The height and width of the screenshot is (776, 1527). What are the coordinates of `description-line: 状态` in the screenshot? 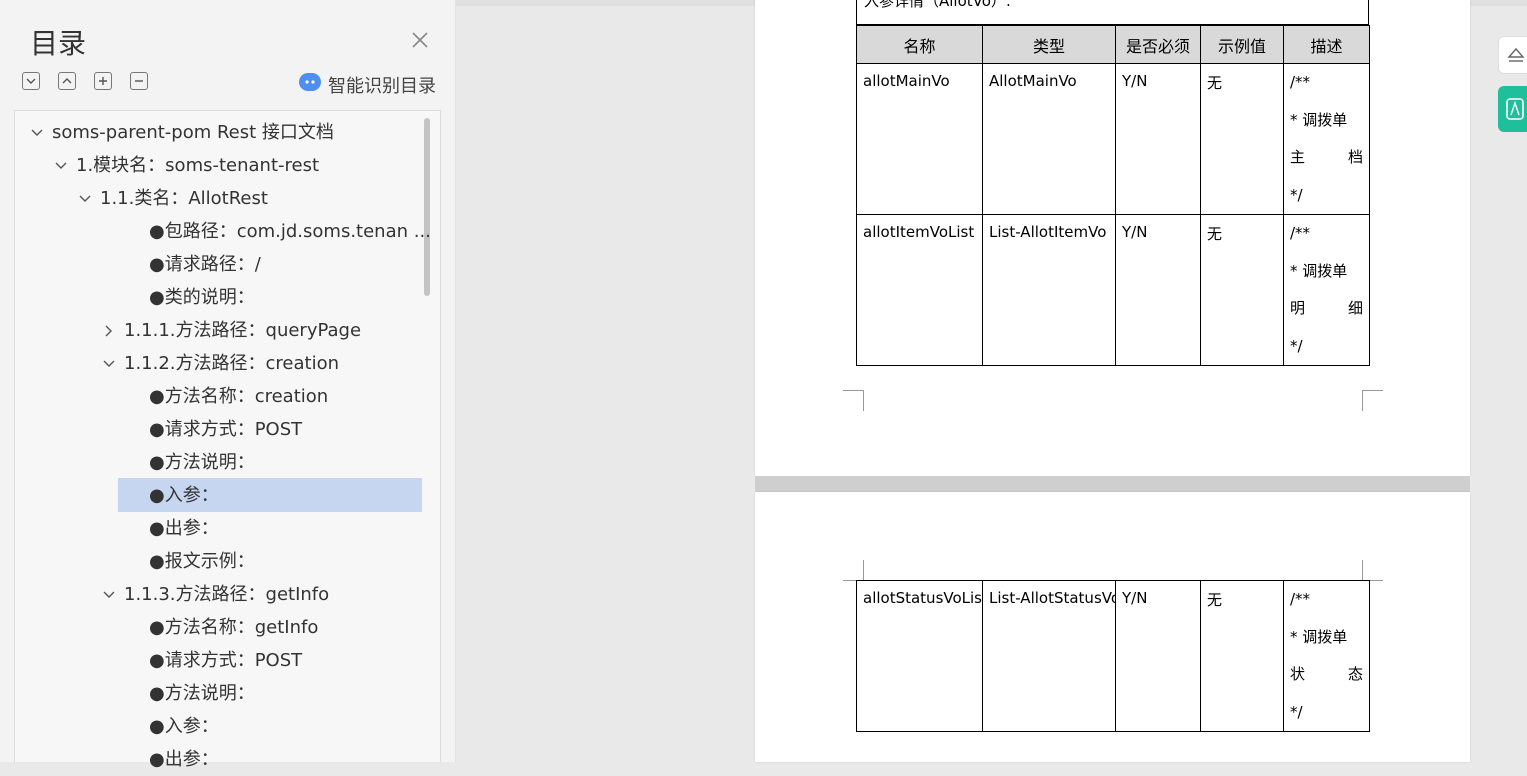 It's located at (1326, 674).